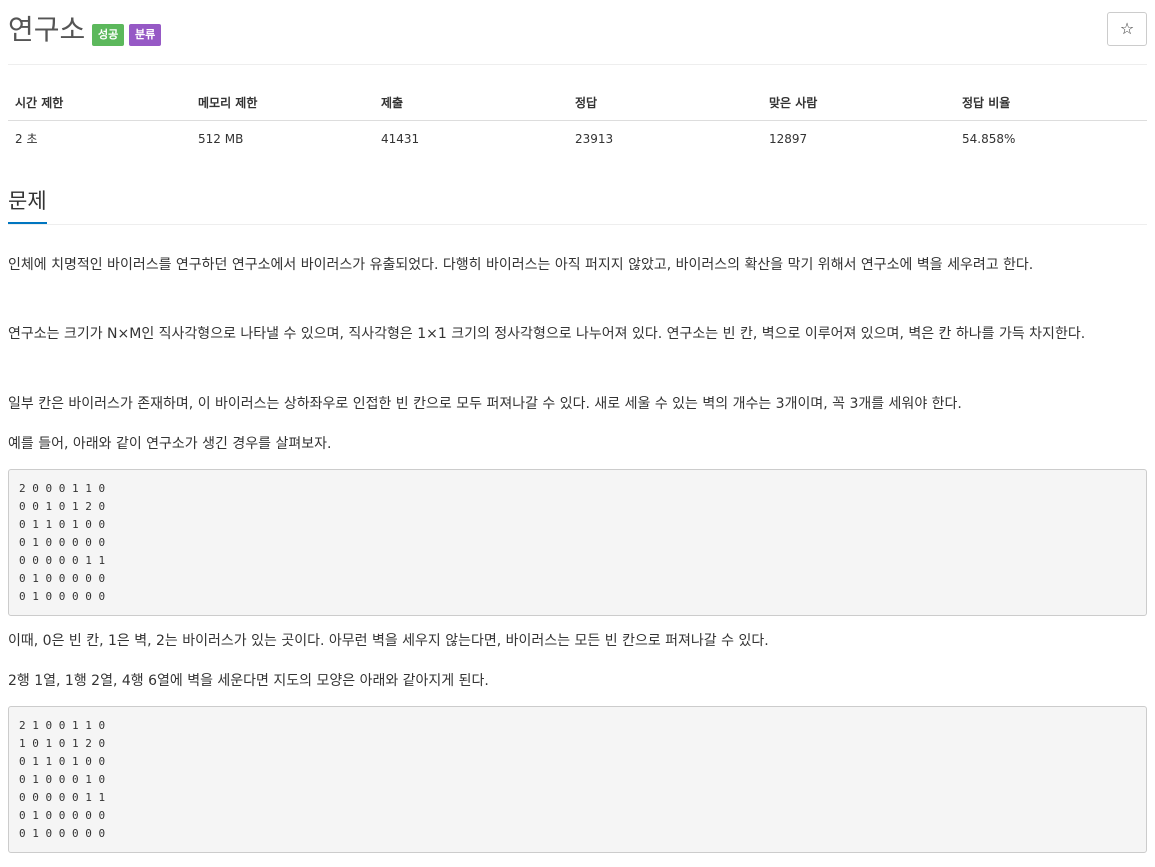 This screenshot has height=867, width=1155. Describe the element at coordinates (989, 139) in the screenshot. I see `value-accept-ratio: 54.858%` at that location.